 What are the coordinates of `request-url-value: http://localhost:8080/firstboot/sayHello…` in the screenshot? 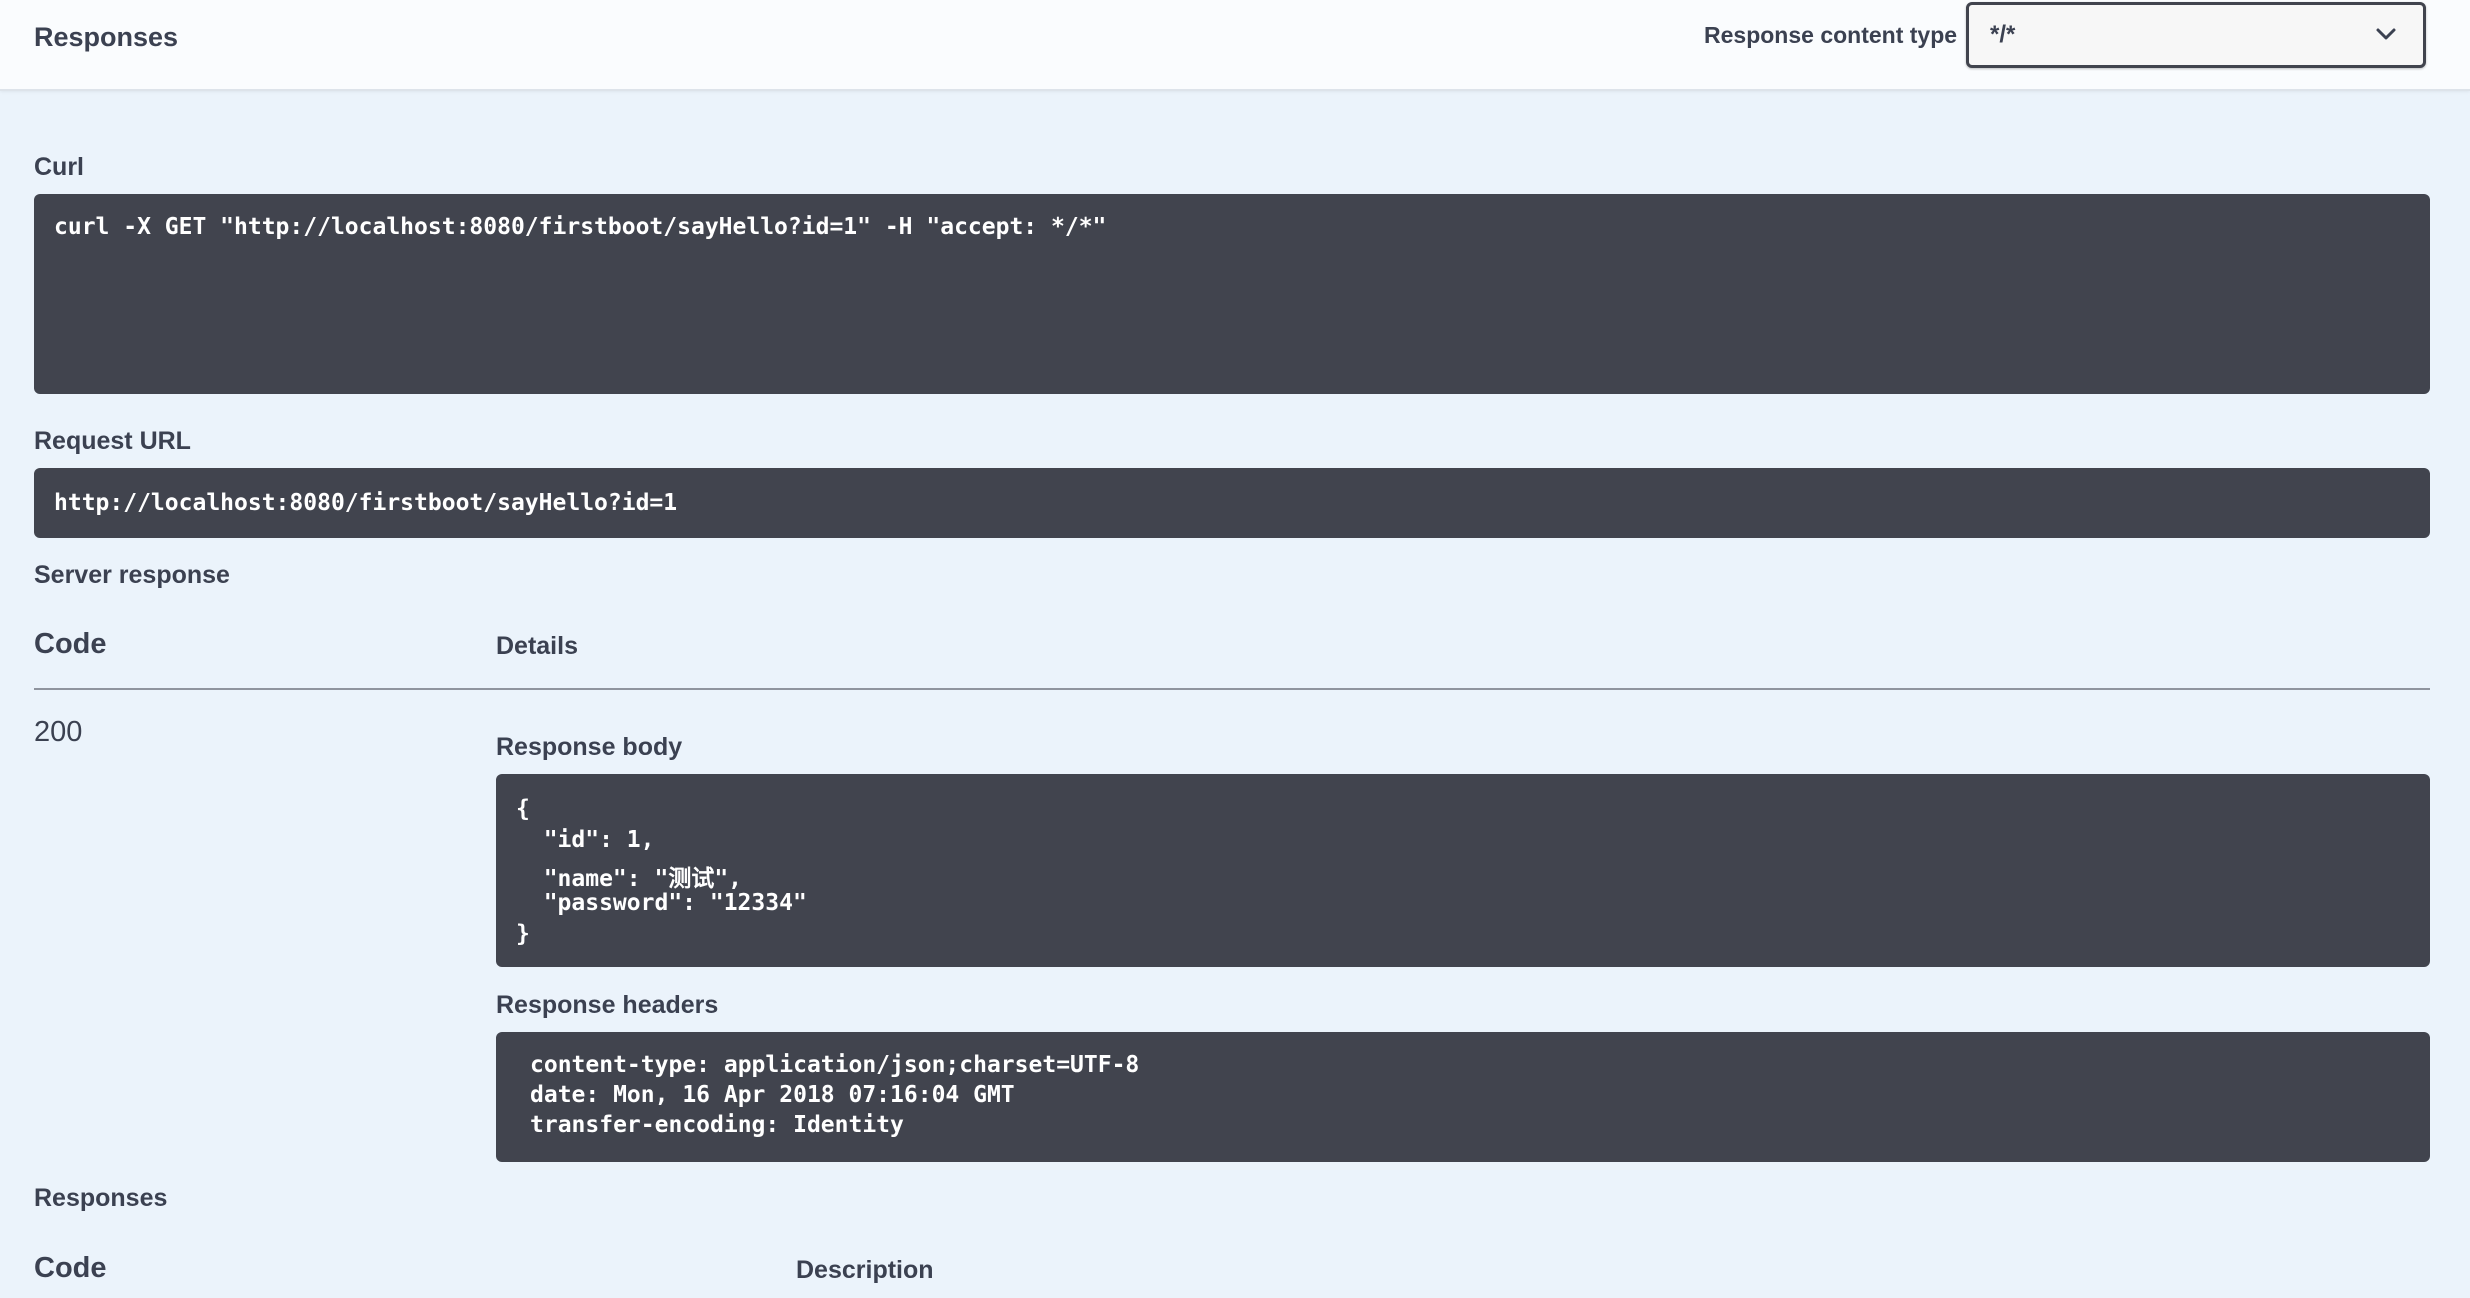 It's located at (366, 503).